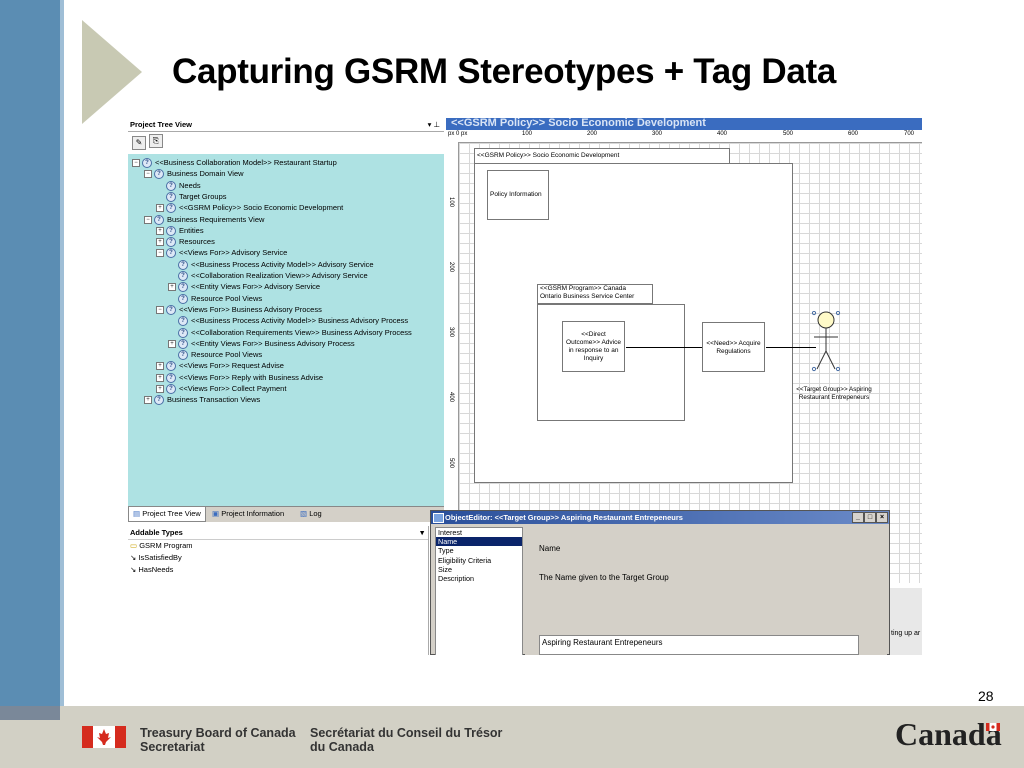  I want to click on property-item: Type, so click(479, 550).